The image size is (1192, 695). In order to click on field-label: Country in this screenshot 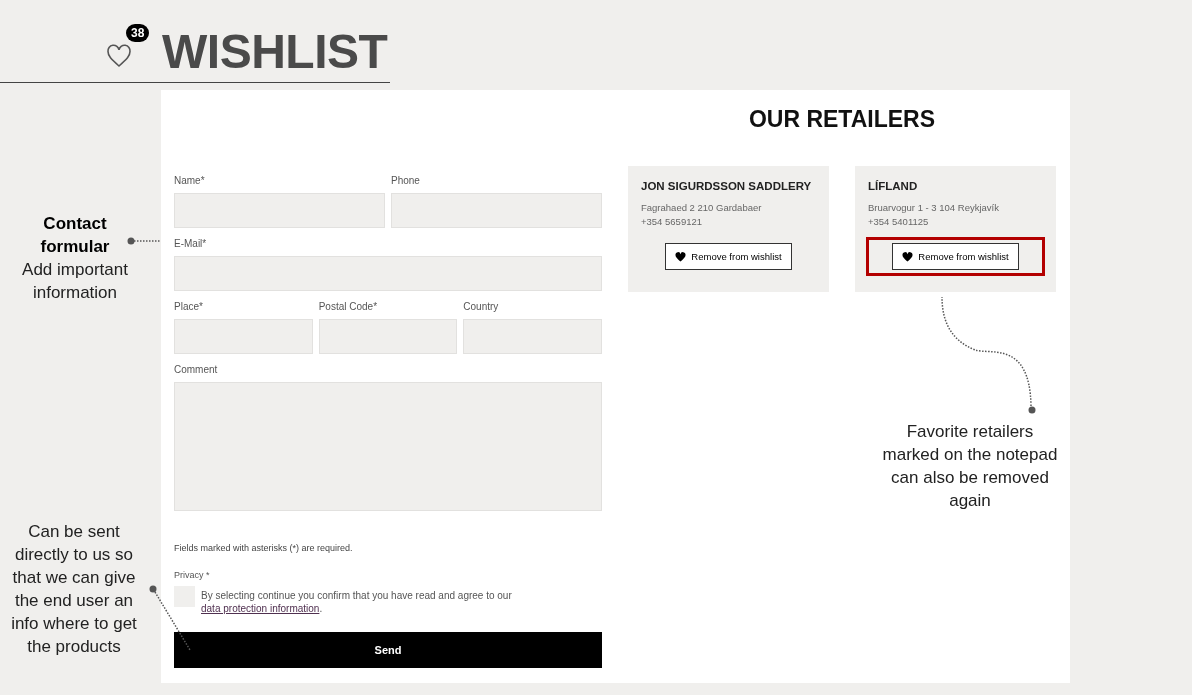, I will do `click(481, 306)`.